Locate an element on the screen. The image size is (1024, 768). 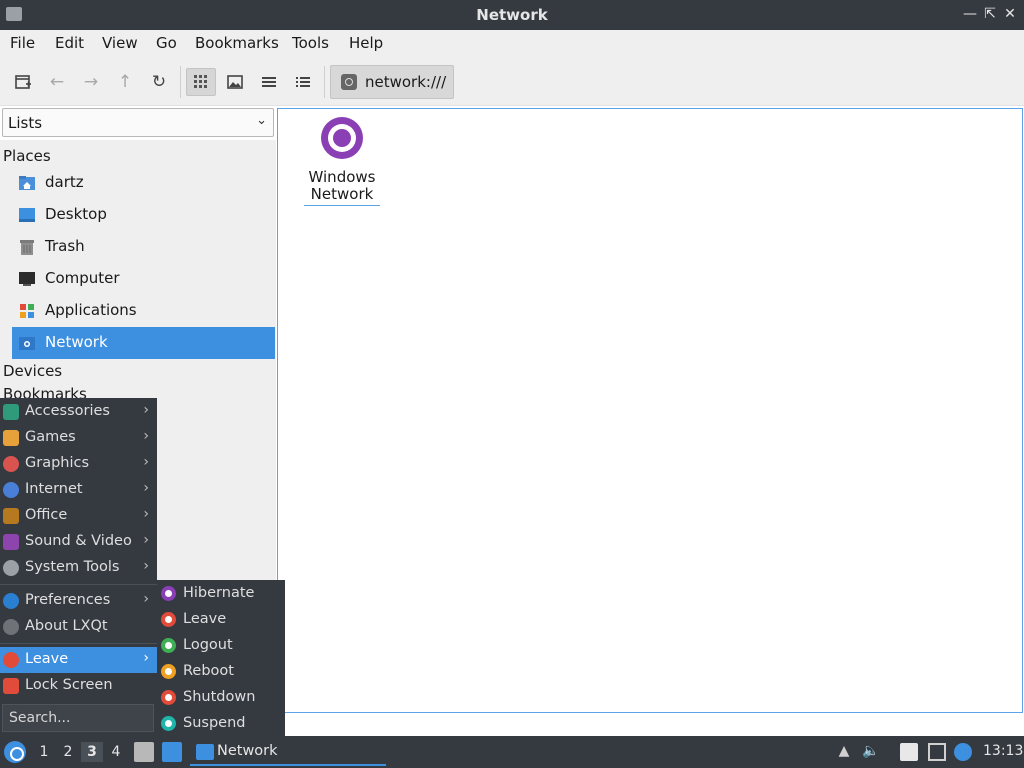
side-pane-mode-value: Lists is located at coordinates (25, 123).